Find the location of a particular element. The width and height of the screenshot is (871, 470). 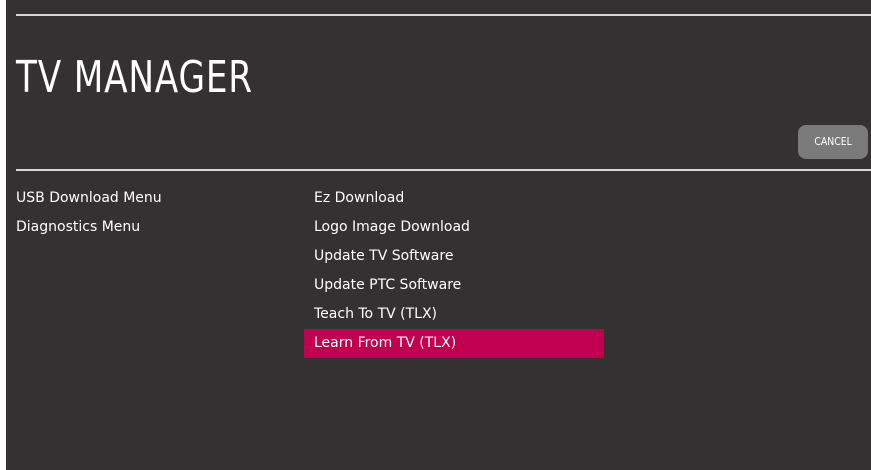

cancel-button: CANCEL is located at coordinates (833, 142).